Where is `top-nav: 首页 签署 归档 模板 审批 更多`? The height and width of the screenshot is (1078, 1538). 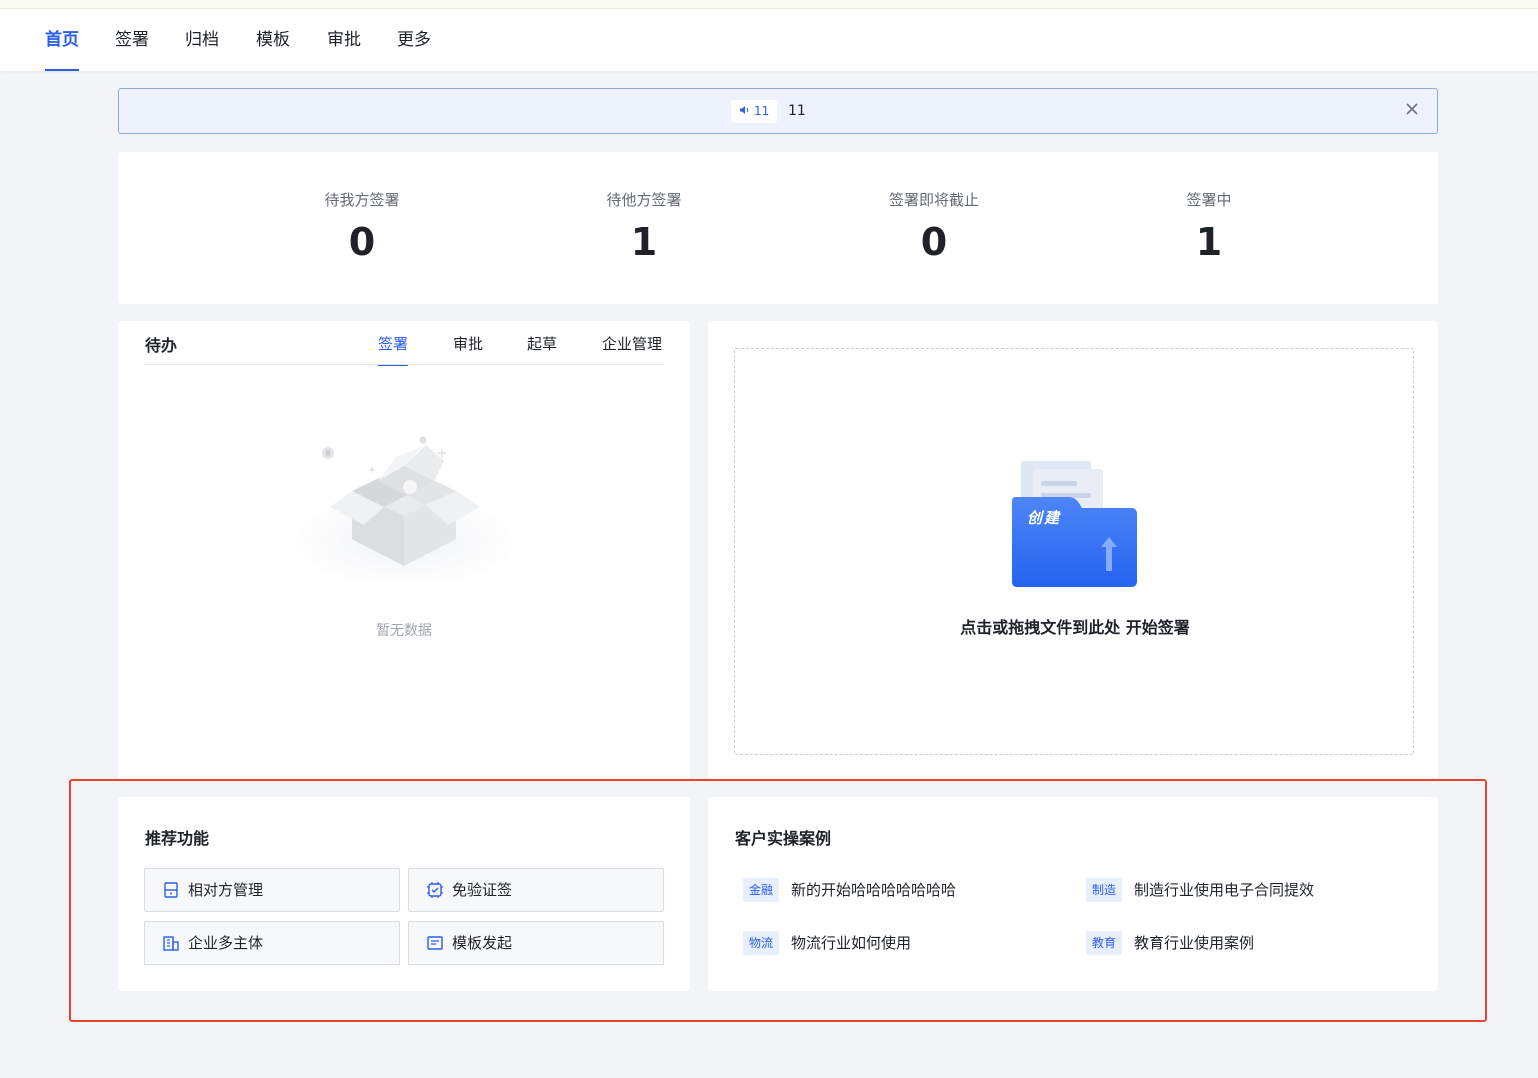
top-nav: 首页 签署 归档 模板 审批 更多 is located at coordinates (769, 40).